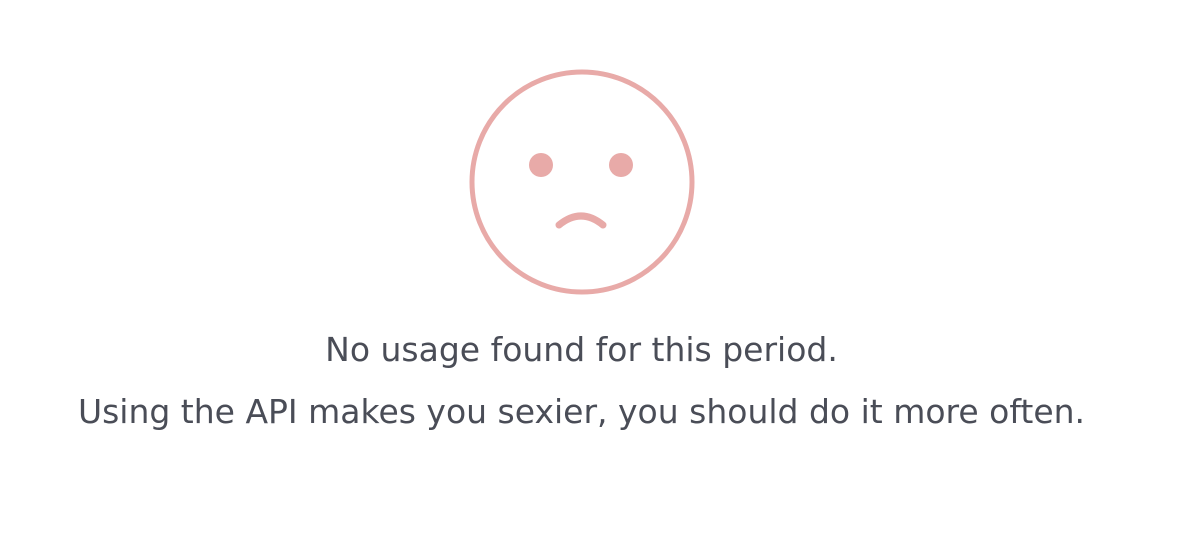 The image size is (1200, 558). What do you see at coordinates (582, 182) in the screenshot?
I see `sad-face-icon` at bounding box center [582, 182].